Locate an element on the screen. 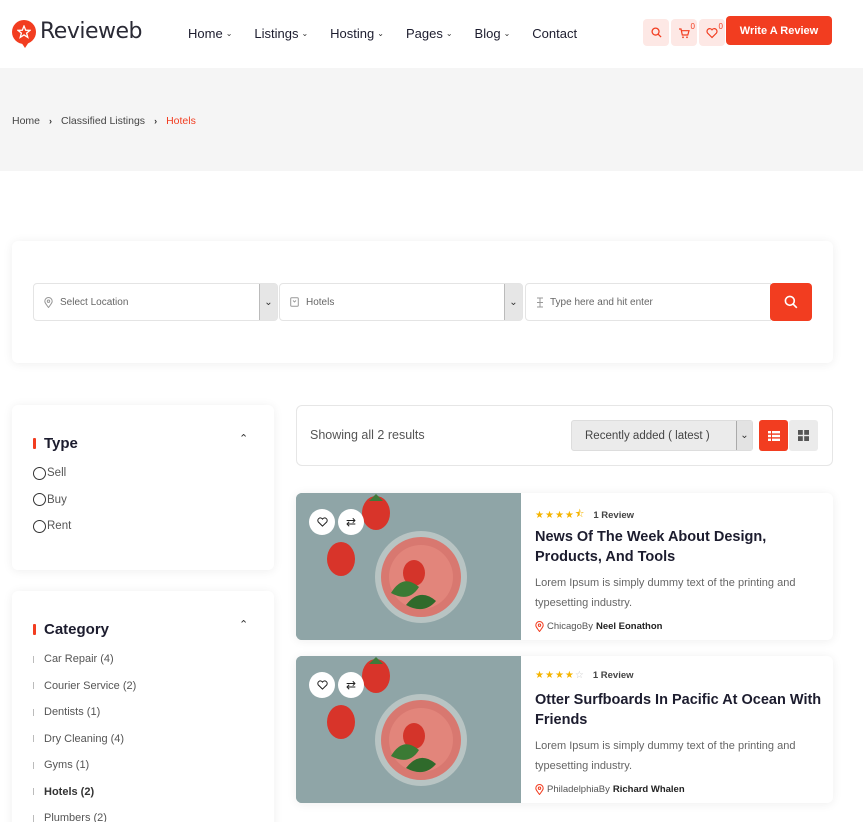 Image resolution: width=863 pixels, height=822 pixels. listing-author: Neel Eonathon is located at coordinates (629, 626).